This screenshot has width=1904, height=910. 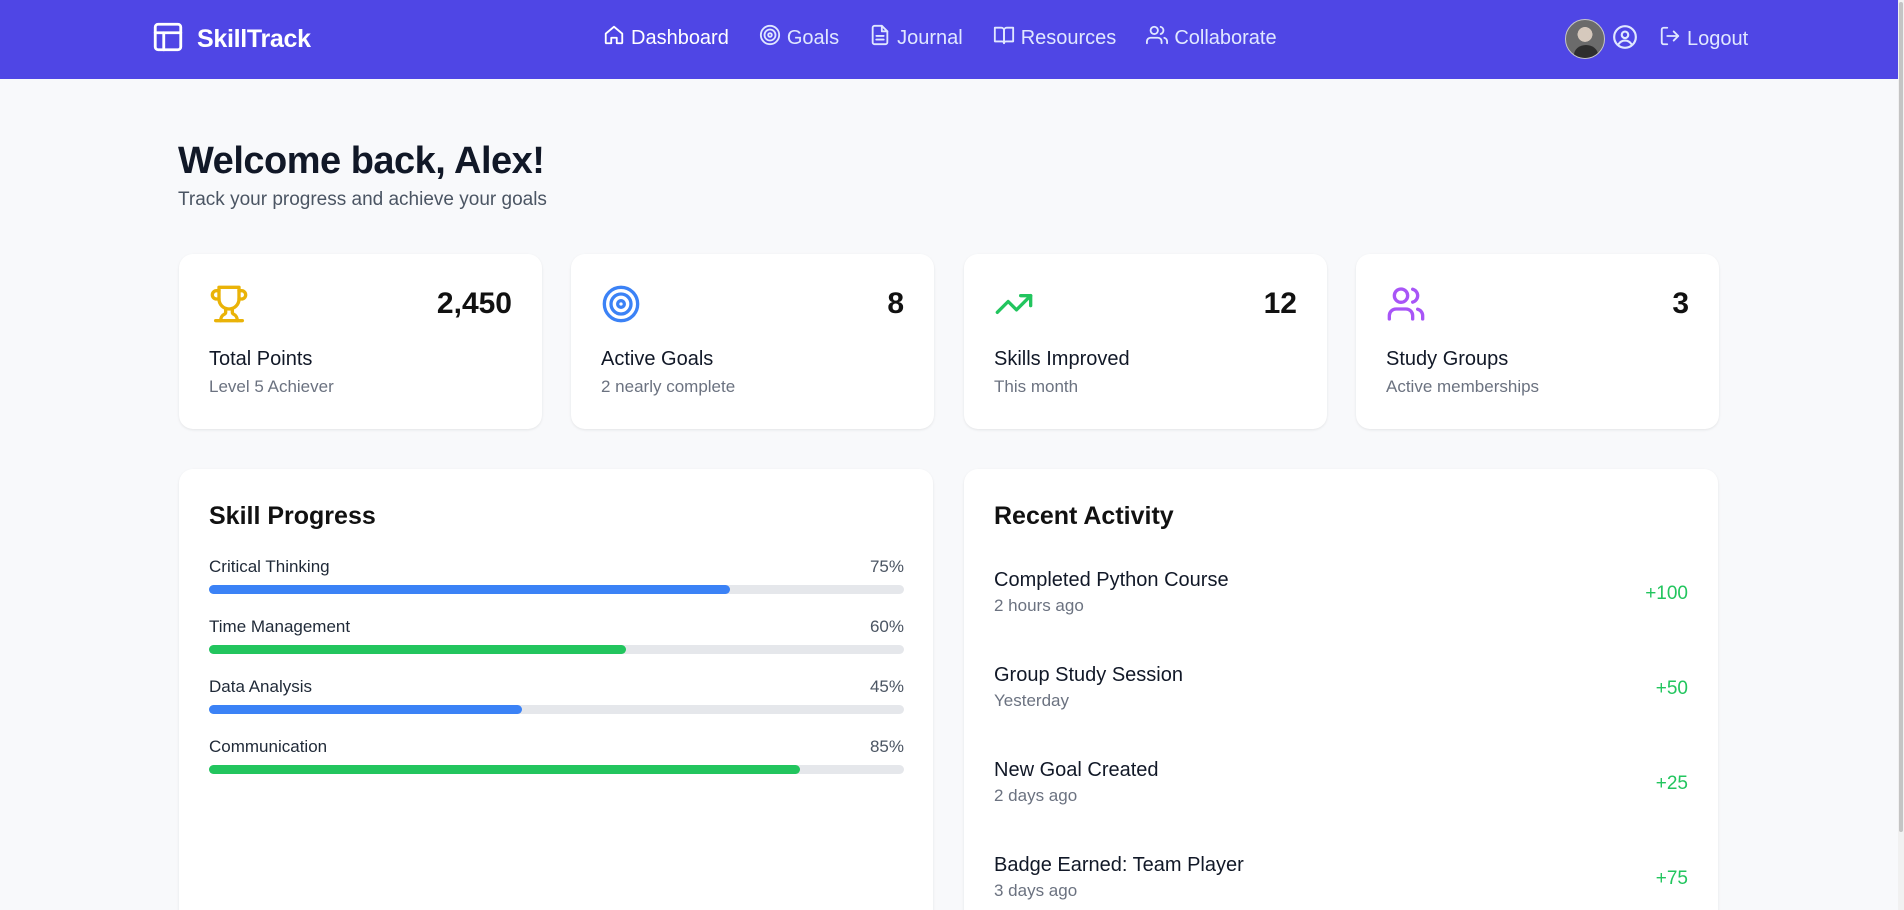 I want to click on activity-points: +75, so click(x=1671, y=878).